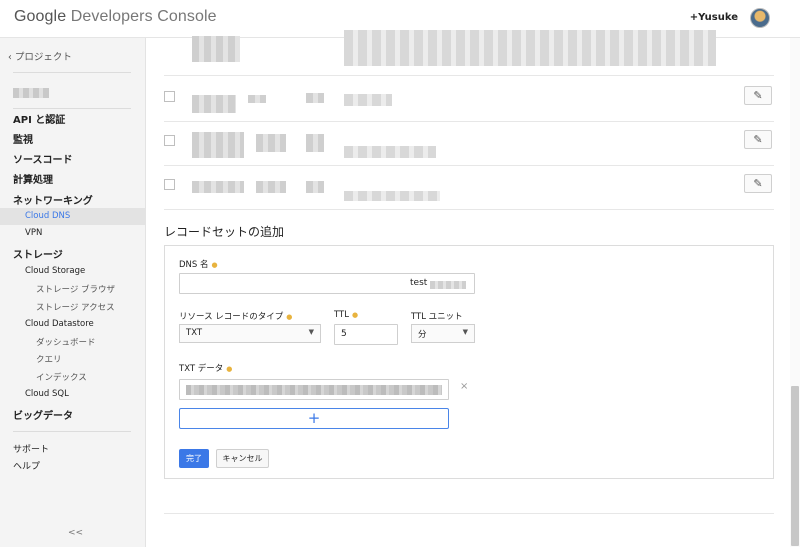  What do you see at coordinates (39, 118) in the screenshot?
I see `sidebar-item-api-auth: API と認証` at bounding box center [39, 118].